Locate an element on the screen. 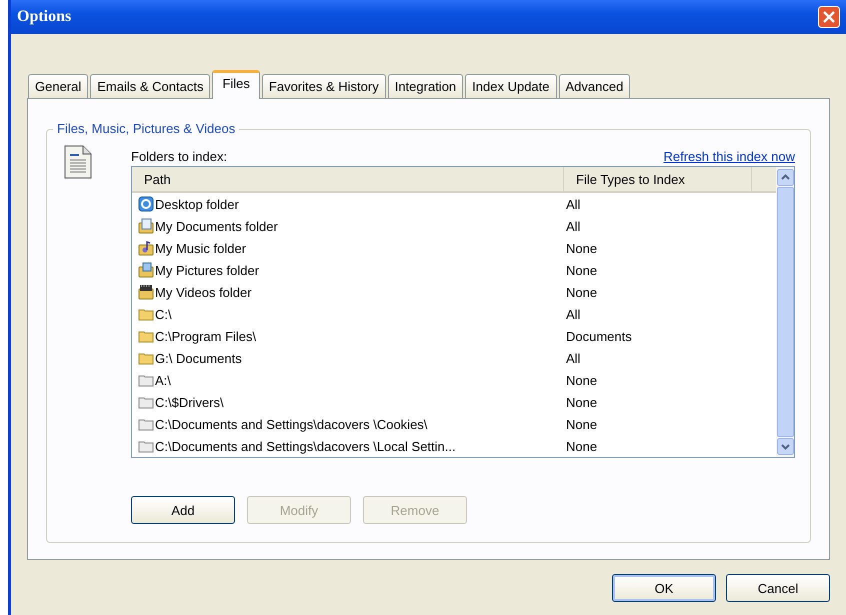 This screenshot has height=615, width=846. tab: Advanced is located at coordinates (594, 86).